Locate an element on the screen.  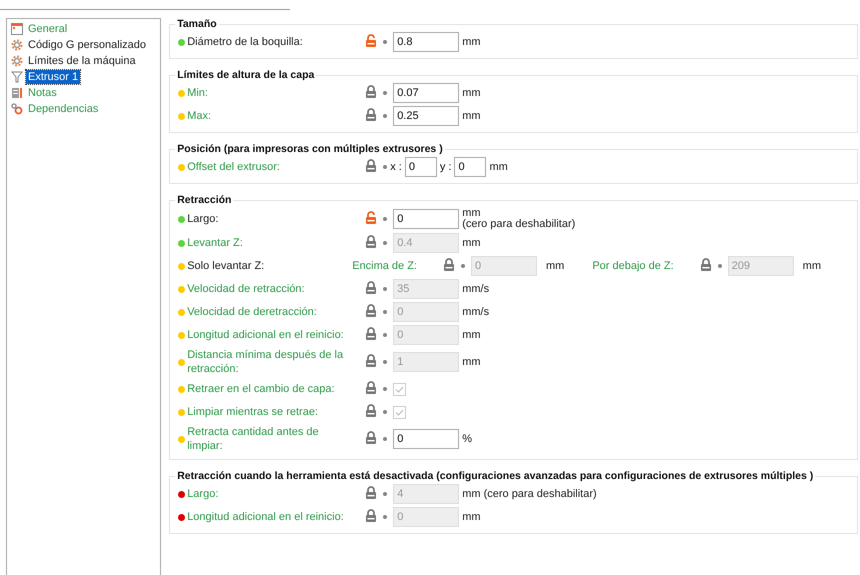
unit-label: mm (cero para deshabilitar) is located at coordinates (529, 494).